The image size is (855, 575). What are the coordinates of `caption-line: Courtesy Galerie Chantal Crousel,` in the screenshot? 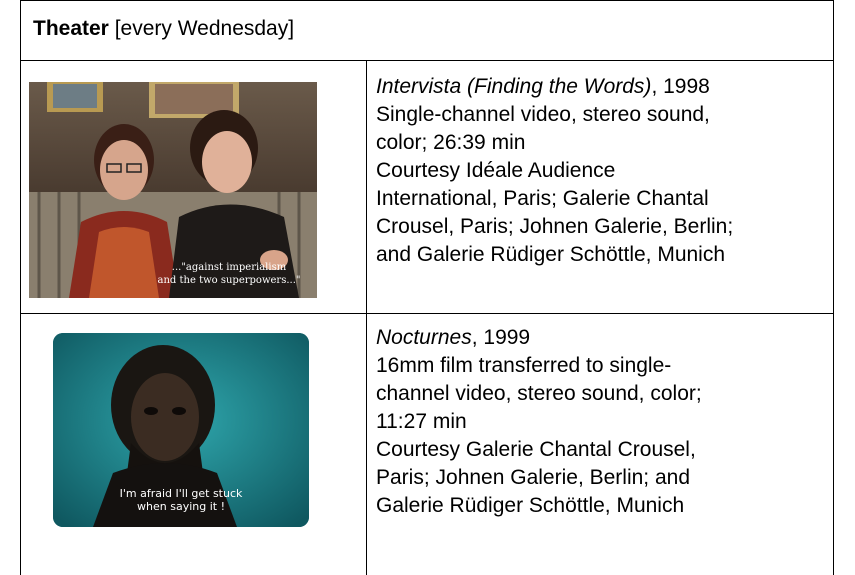 It's located at (536, 449).